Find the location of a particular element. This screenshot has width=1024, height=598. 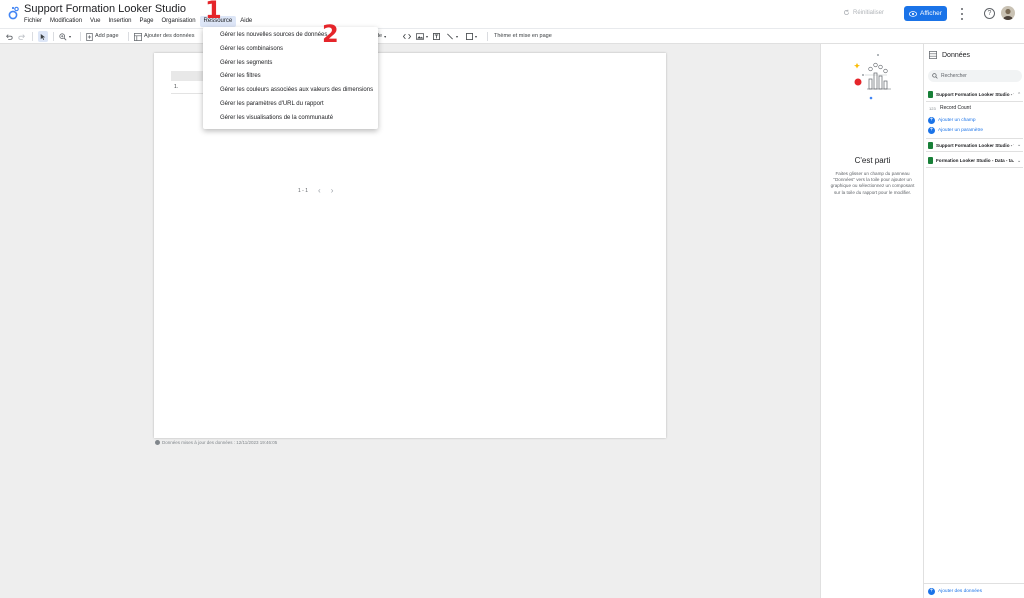

help-icon: ? is located at coordinates (989, 13).